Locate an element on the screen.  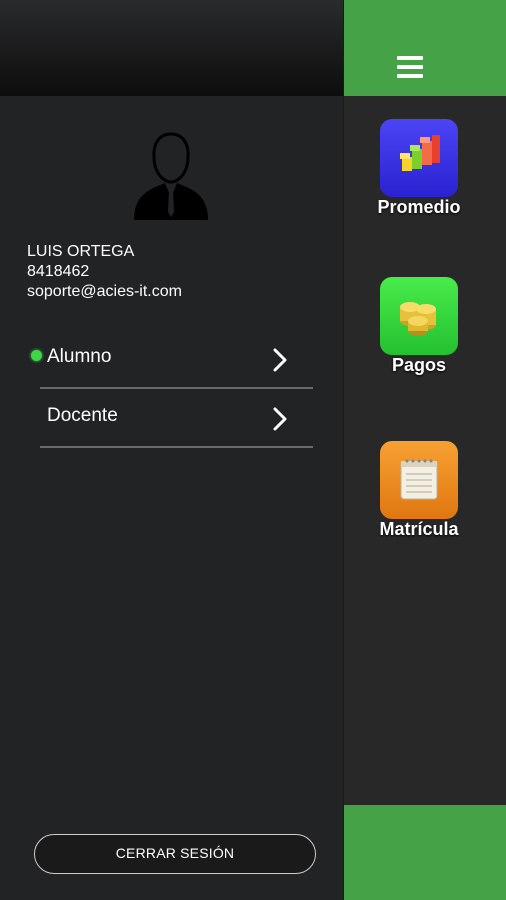
pagos-label: Pagos is located at coordinates (419, 365).